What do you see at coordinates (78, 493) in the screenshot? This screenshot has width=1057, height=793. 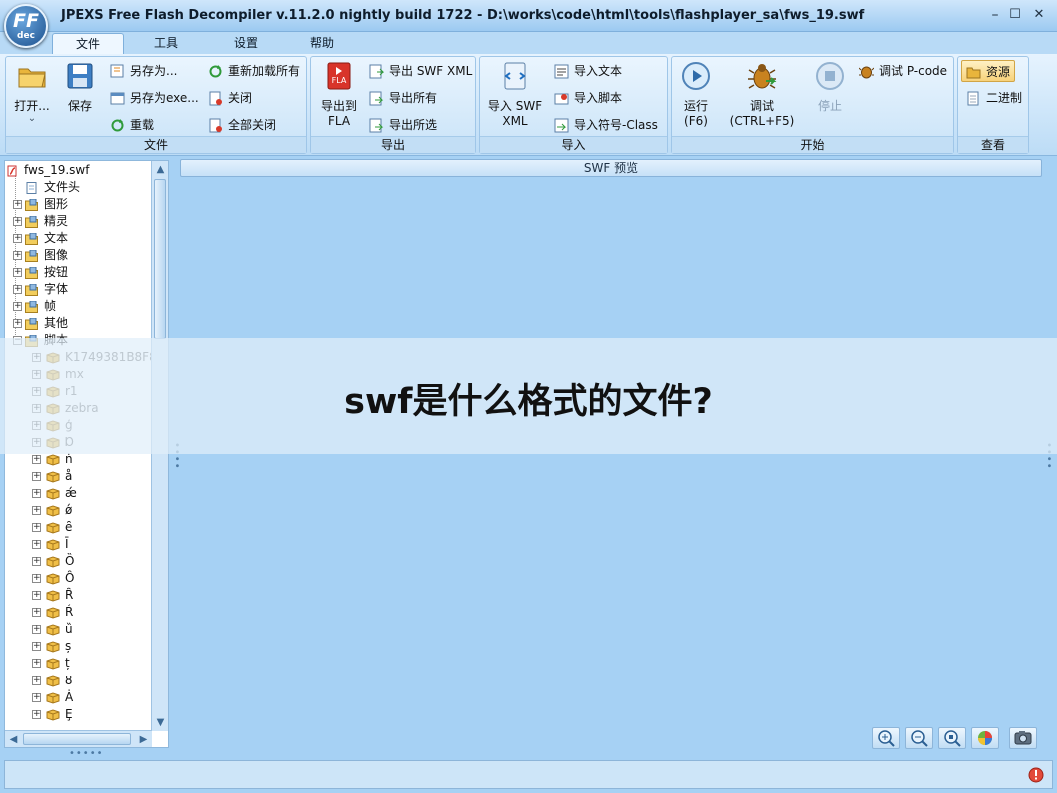 I see `tree-item: + ǽ` at bounding box center [78, 493].